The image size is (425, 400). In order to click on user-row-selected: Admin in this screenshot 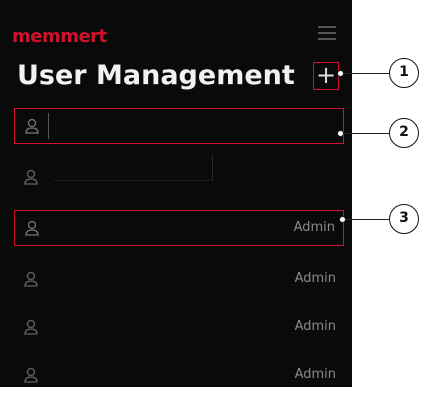, I will do `click(179, 228)`.